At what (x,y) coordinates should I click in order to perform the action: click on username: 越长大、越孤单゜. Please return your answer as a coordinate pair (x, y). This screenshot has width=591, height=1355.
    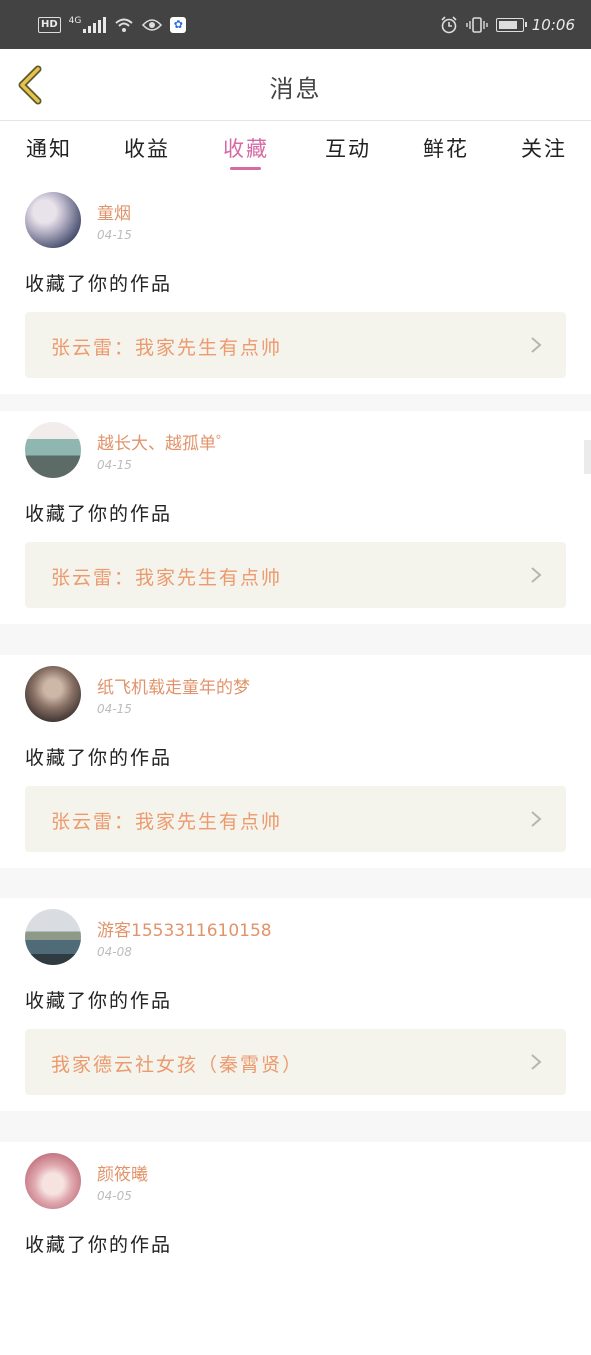
    Looking at the image, I should click on (165, 441).